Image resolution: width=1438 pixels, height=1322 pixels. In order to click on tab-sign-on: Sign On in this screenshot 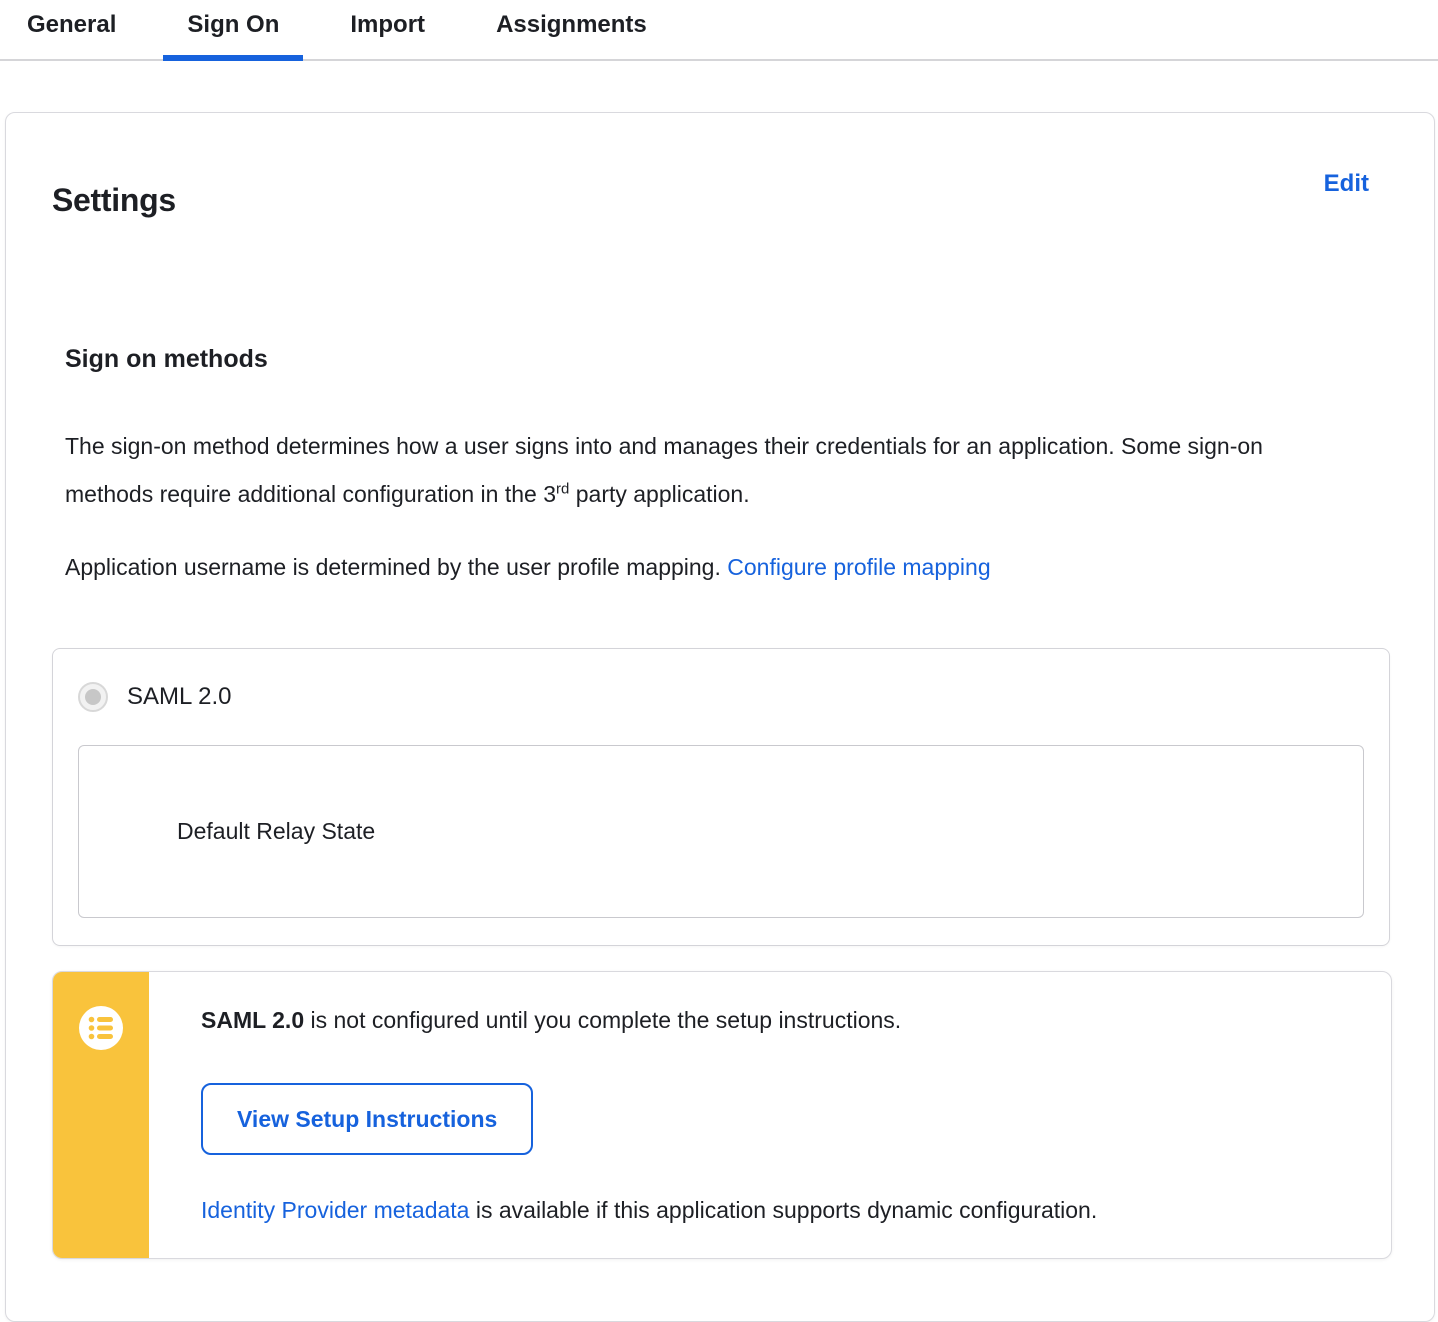, I will do `click(233, 35)`.